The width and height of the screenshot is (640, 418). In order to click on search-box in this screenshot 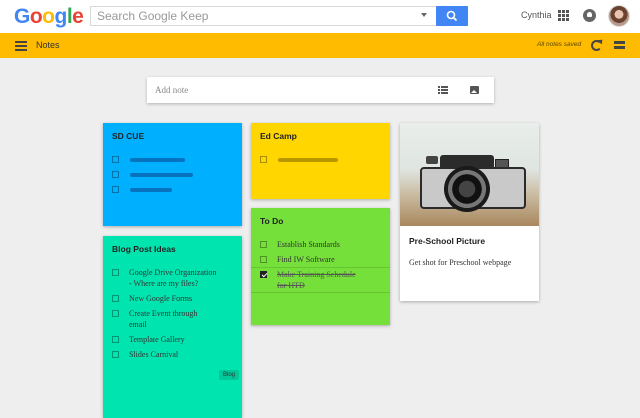, I will do `click(279, 16)`.